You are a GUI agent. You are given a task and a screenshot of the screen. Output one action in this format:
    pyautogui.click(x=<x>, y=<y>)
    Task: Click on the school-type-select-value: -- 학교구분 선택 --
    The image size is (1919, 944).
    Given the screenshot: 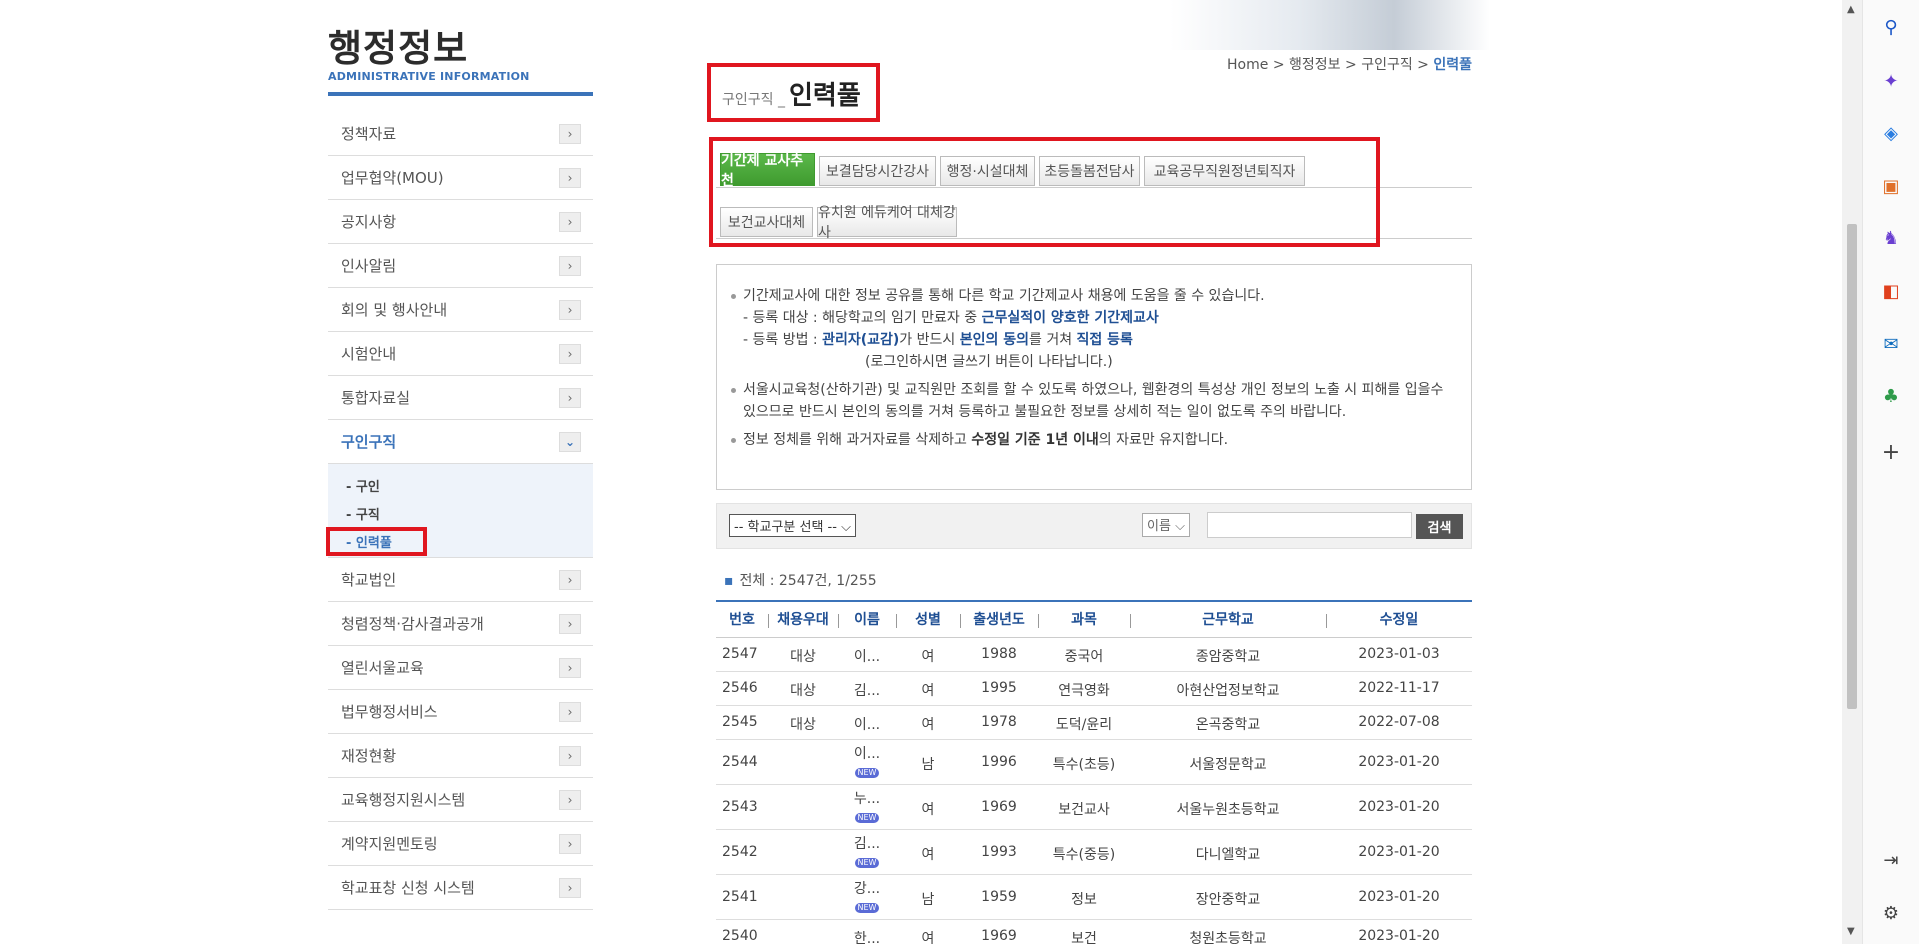 What is the action you would take?
    pyautogui.click(x=785, y=527)
    